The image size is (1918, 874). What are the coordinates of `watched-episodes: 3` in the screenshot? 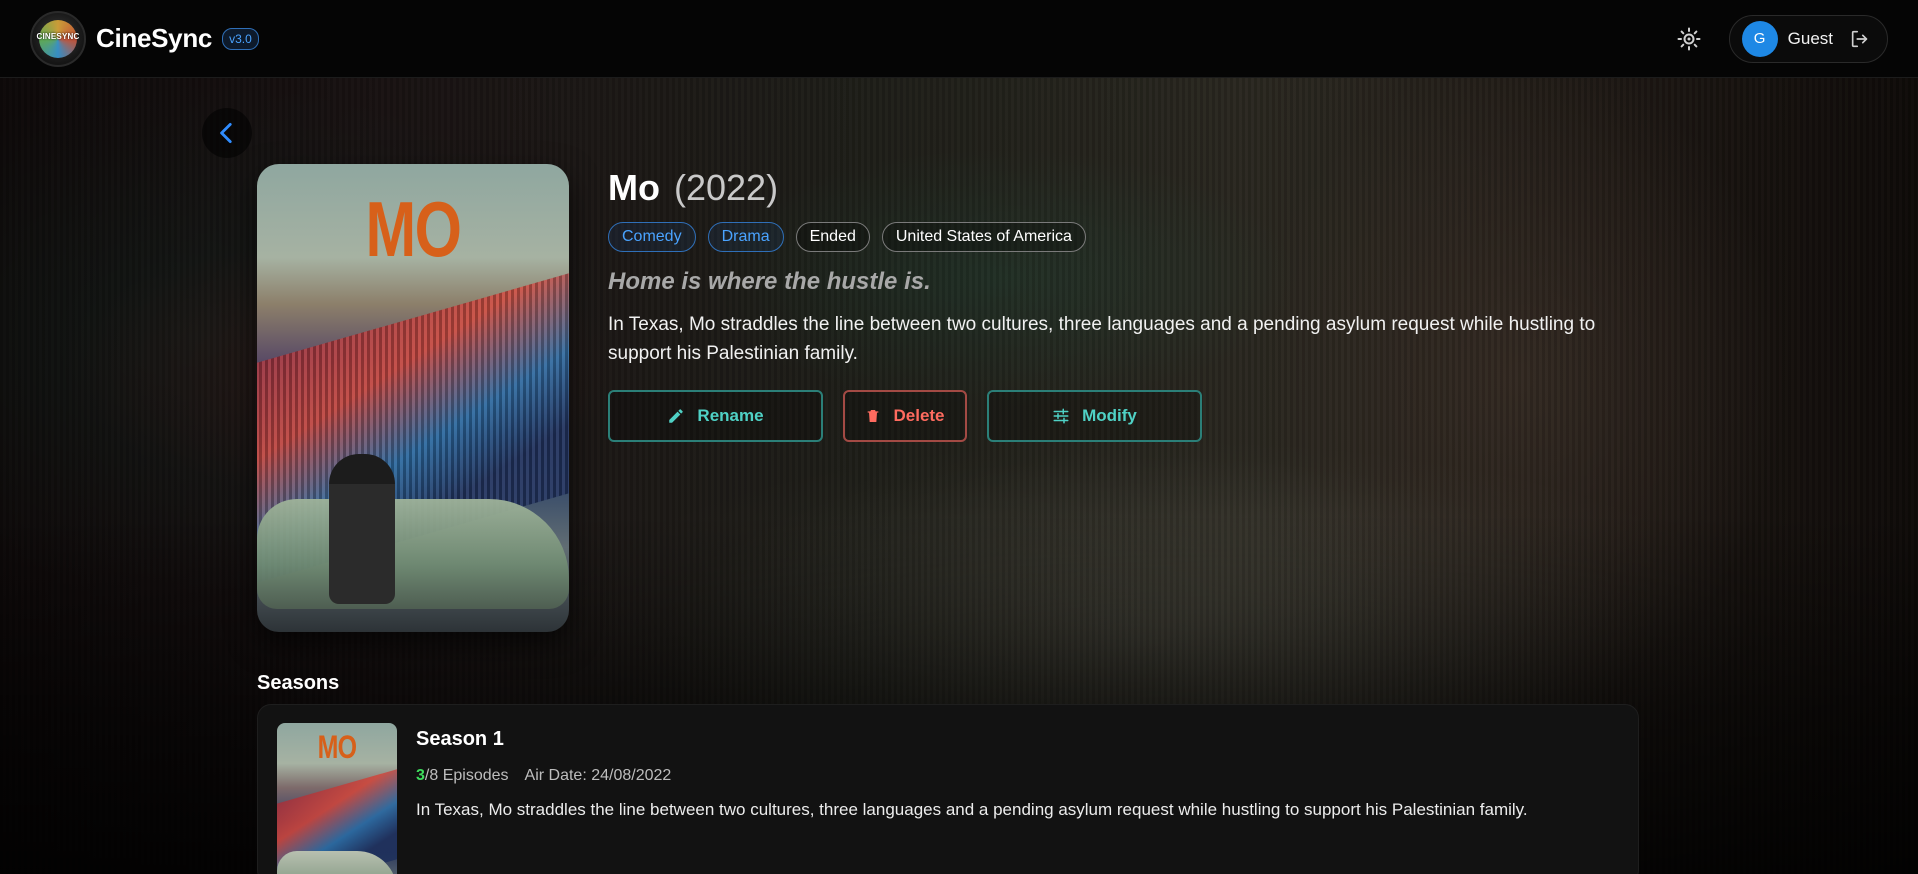 It's located at (420, 775).